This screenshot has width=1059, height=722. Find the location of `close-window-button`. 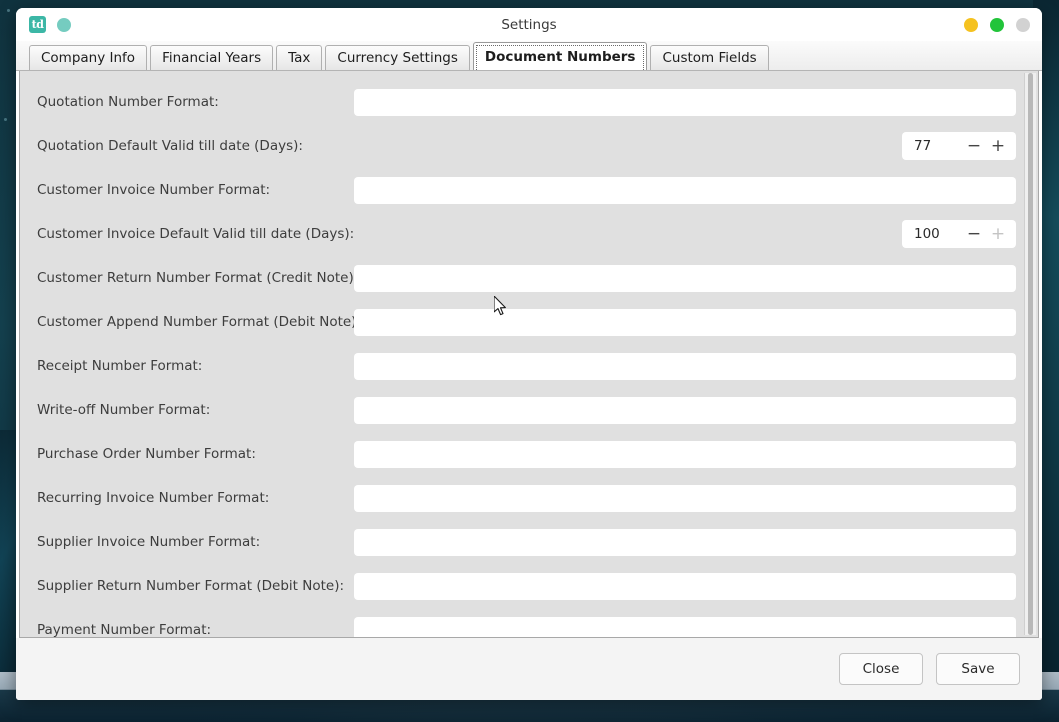

close-window-button is located at coordinates (1023, 24).